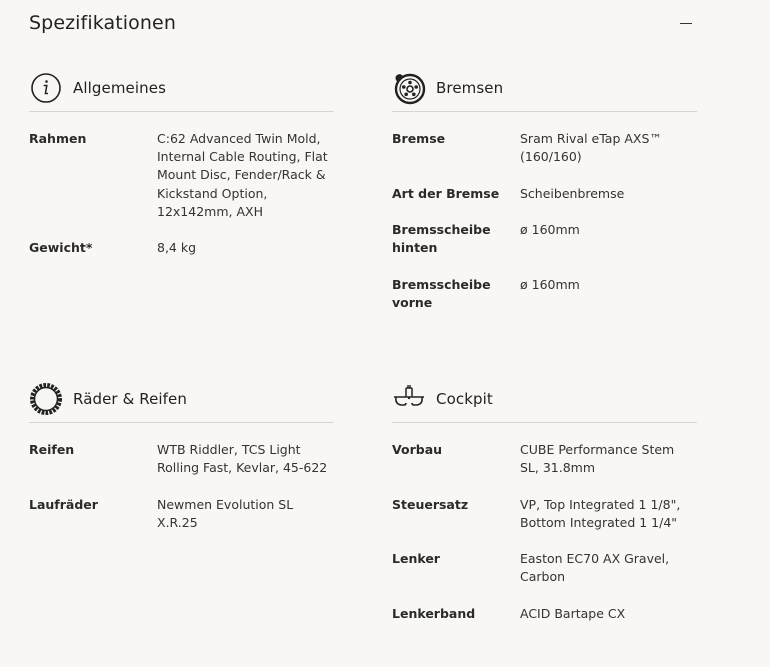 Image resolution: width=770 pixels, height=667 pixels. What do you see at coordinates (102, 23) in the screenshot?
I see `page-title: Spezifikationen` at bounding box center [102, 23].